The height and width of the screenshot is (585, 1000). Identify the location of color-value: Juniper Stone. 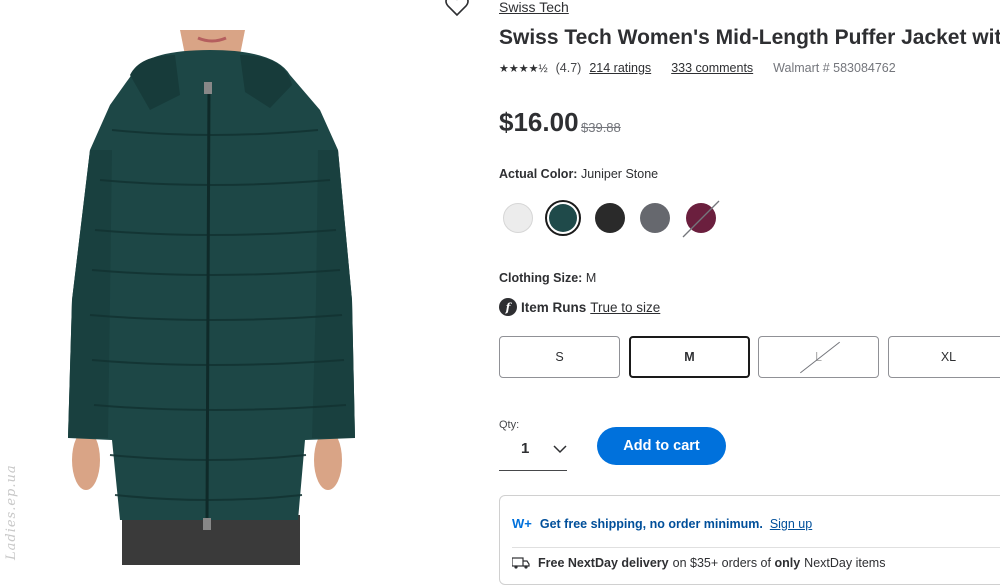
(619, 174).